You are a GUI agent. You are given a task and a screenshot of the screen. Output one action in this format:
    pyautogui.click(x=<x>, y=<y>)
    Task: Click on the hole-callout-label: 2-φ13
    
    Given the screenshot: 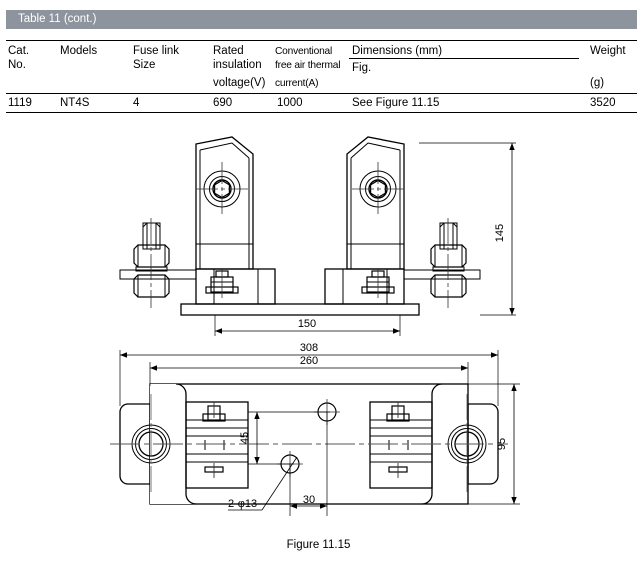 What is the action you would take?
    pyautogui.click(x=242, y=504)
    